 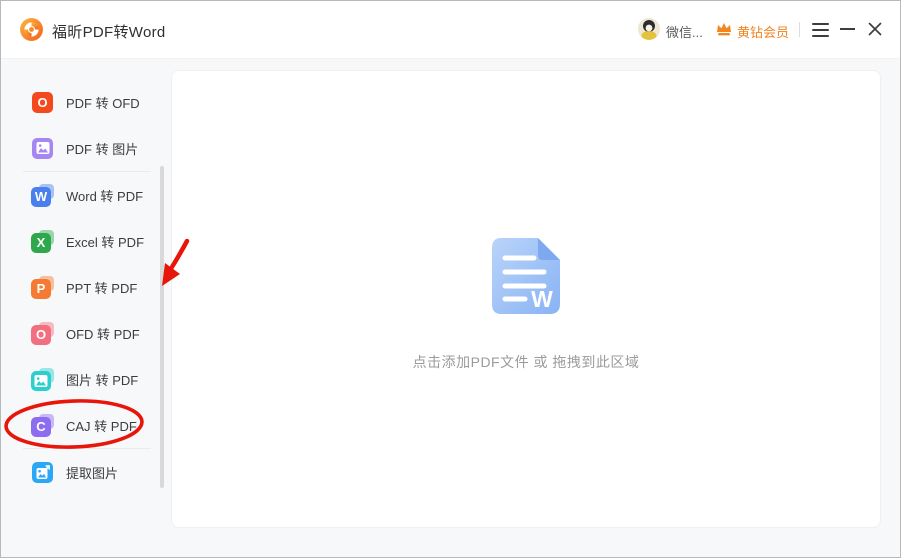 What do you see at coordinates (101, 426) in the screenshot?
I see `sidebar-item-label: CAJ 转 PDF` at bounding box center [101, 426].